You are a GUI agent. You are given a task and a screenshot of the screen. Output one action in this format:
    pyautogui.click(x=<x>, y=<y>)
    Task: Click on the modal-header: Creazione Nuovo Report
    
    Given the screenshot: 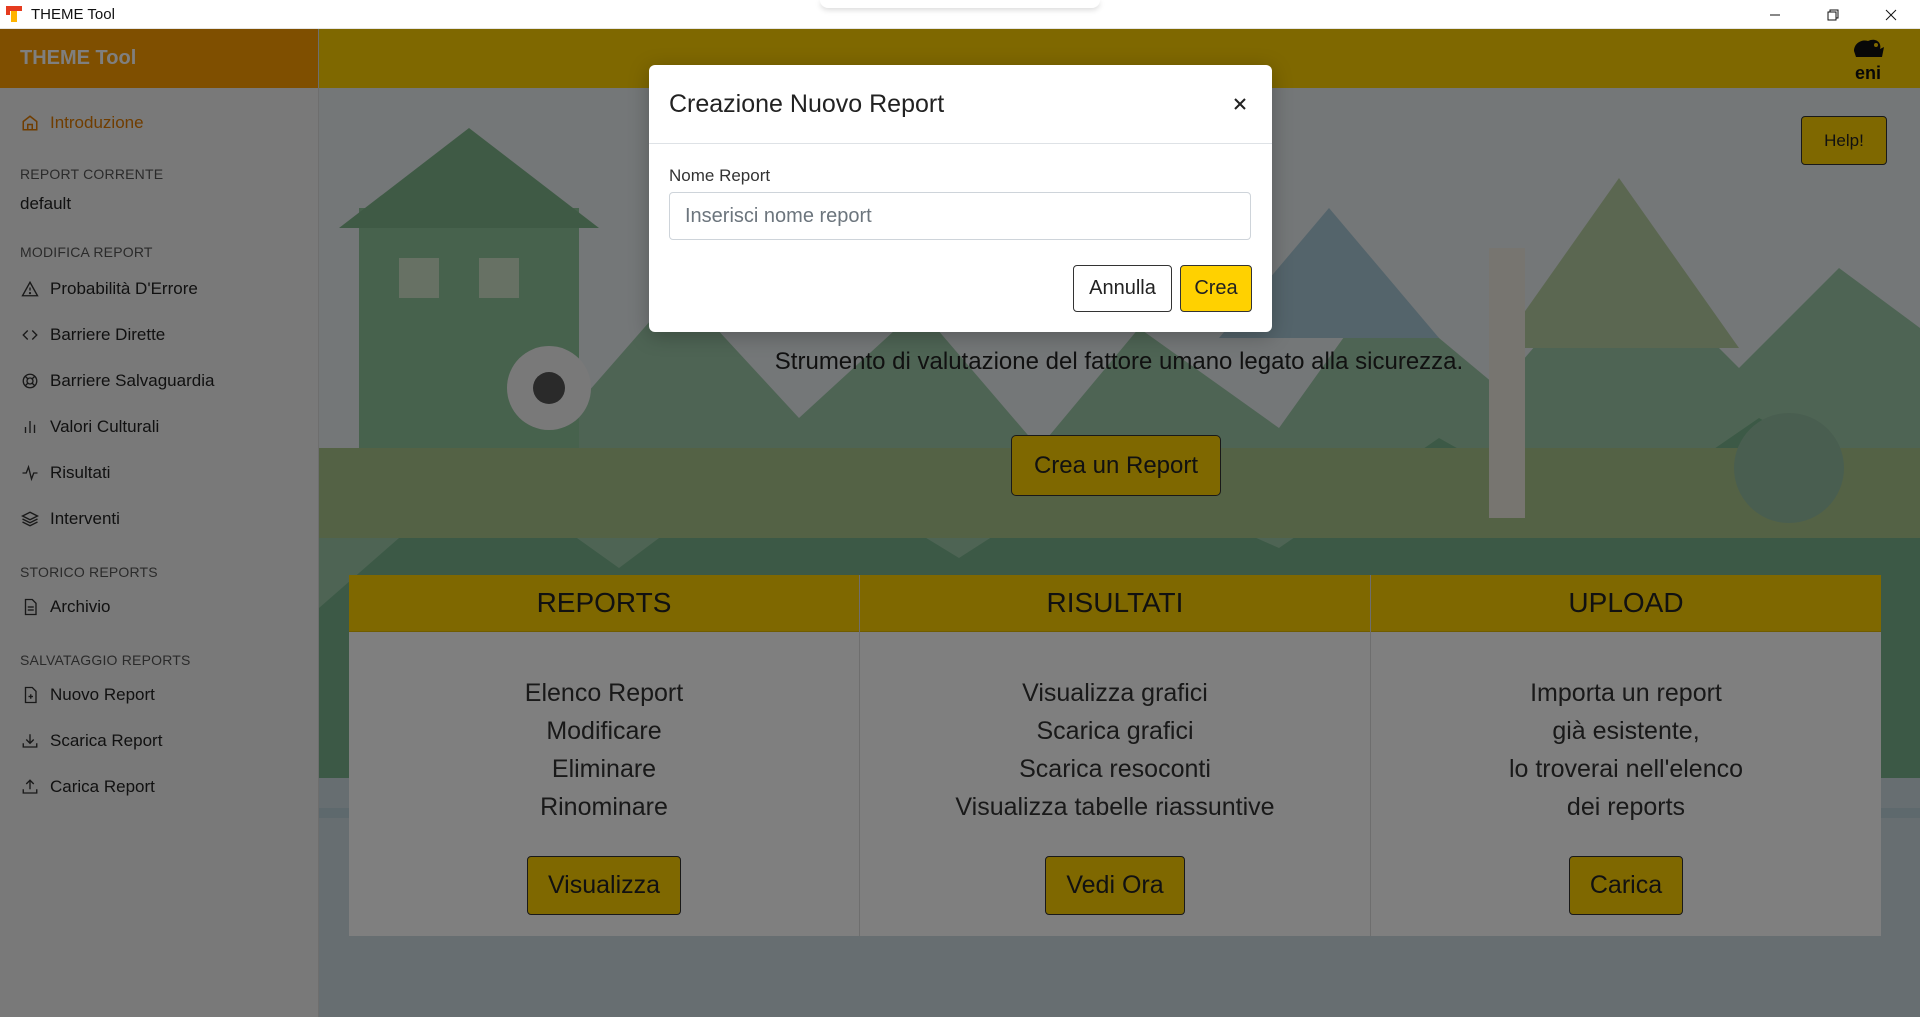 What is the action you would take?
    pyautogui.click(x=960, y=104)
    